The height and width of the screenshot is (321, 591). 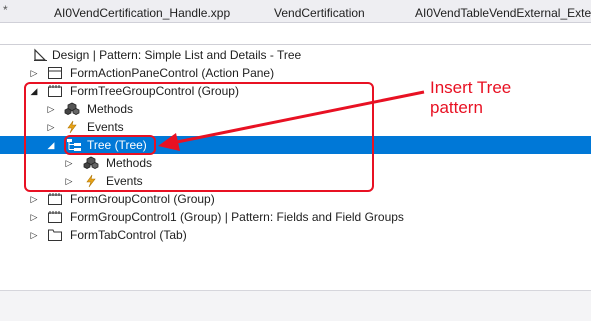 I want to click on editor-toolbar-area, so click(x=295, y=34).